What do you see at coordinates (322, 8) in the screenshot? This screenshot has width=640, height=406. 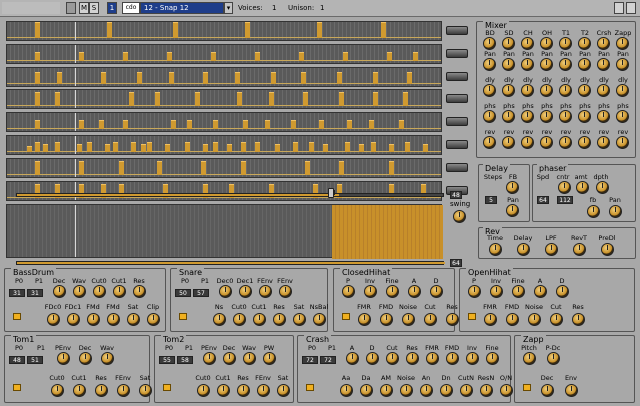 I see `unison-value: 1` at bounding box center [322, 8].